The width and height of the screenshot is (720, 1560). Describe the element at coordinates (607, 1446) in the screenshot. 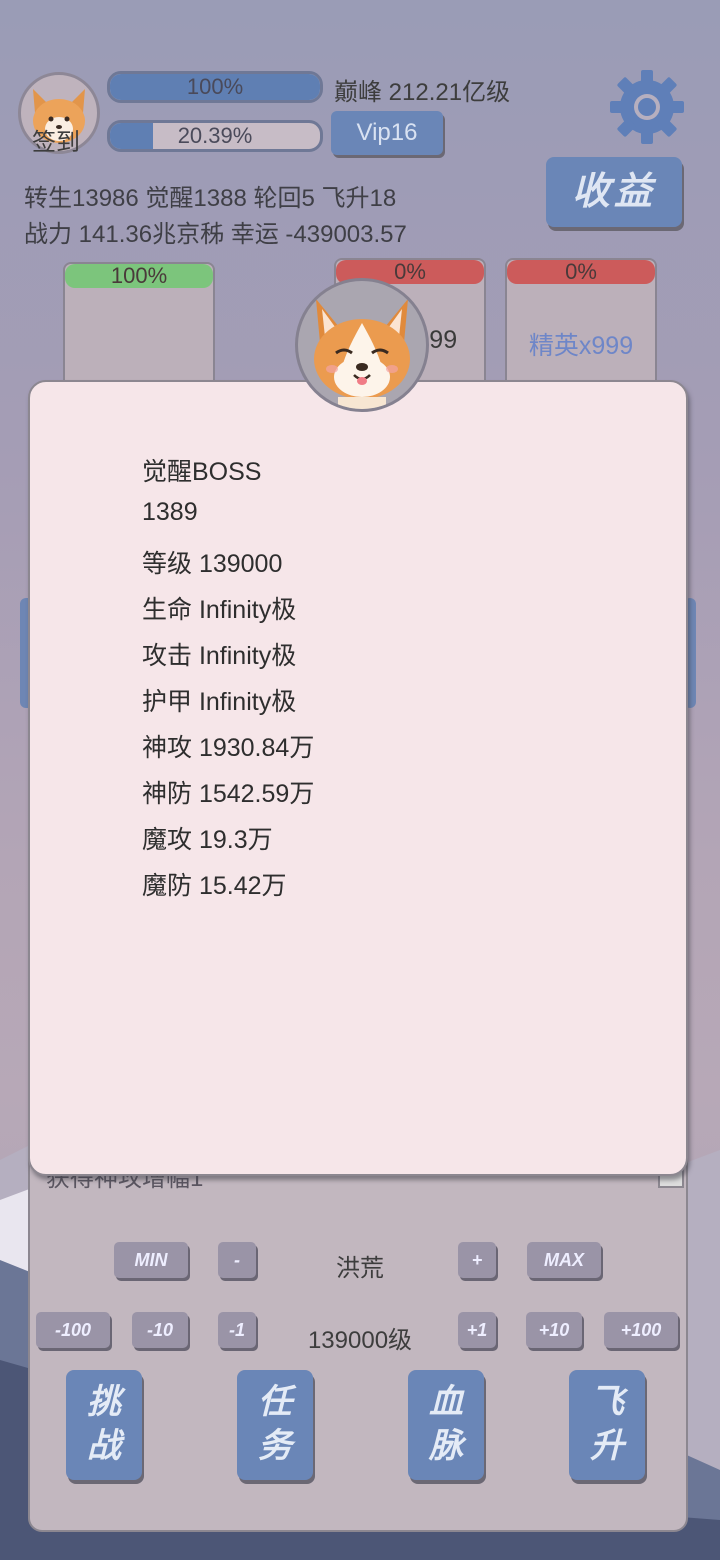

I see `ascend-label-2: 升` at that location.